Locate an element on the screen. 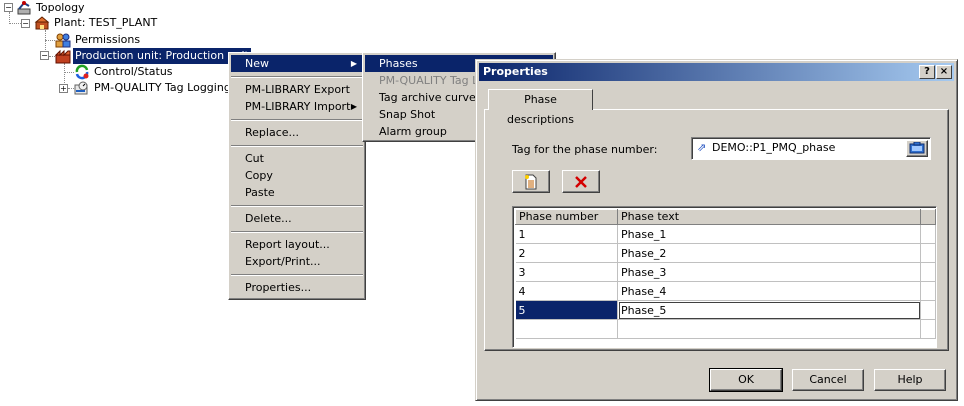 Image resolution: width=964 pixels, height=406 pixels. table-row: 4 Phase_4 is located at coordinates (725, 291).